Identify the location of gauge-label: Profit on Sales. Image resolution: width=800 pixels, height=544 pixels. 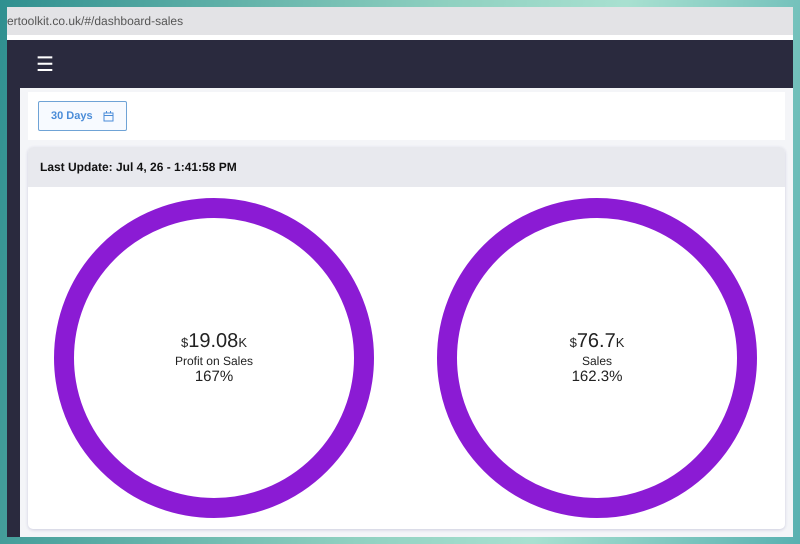
(214, 361).